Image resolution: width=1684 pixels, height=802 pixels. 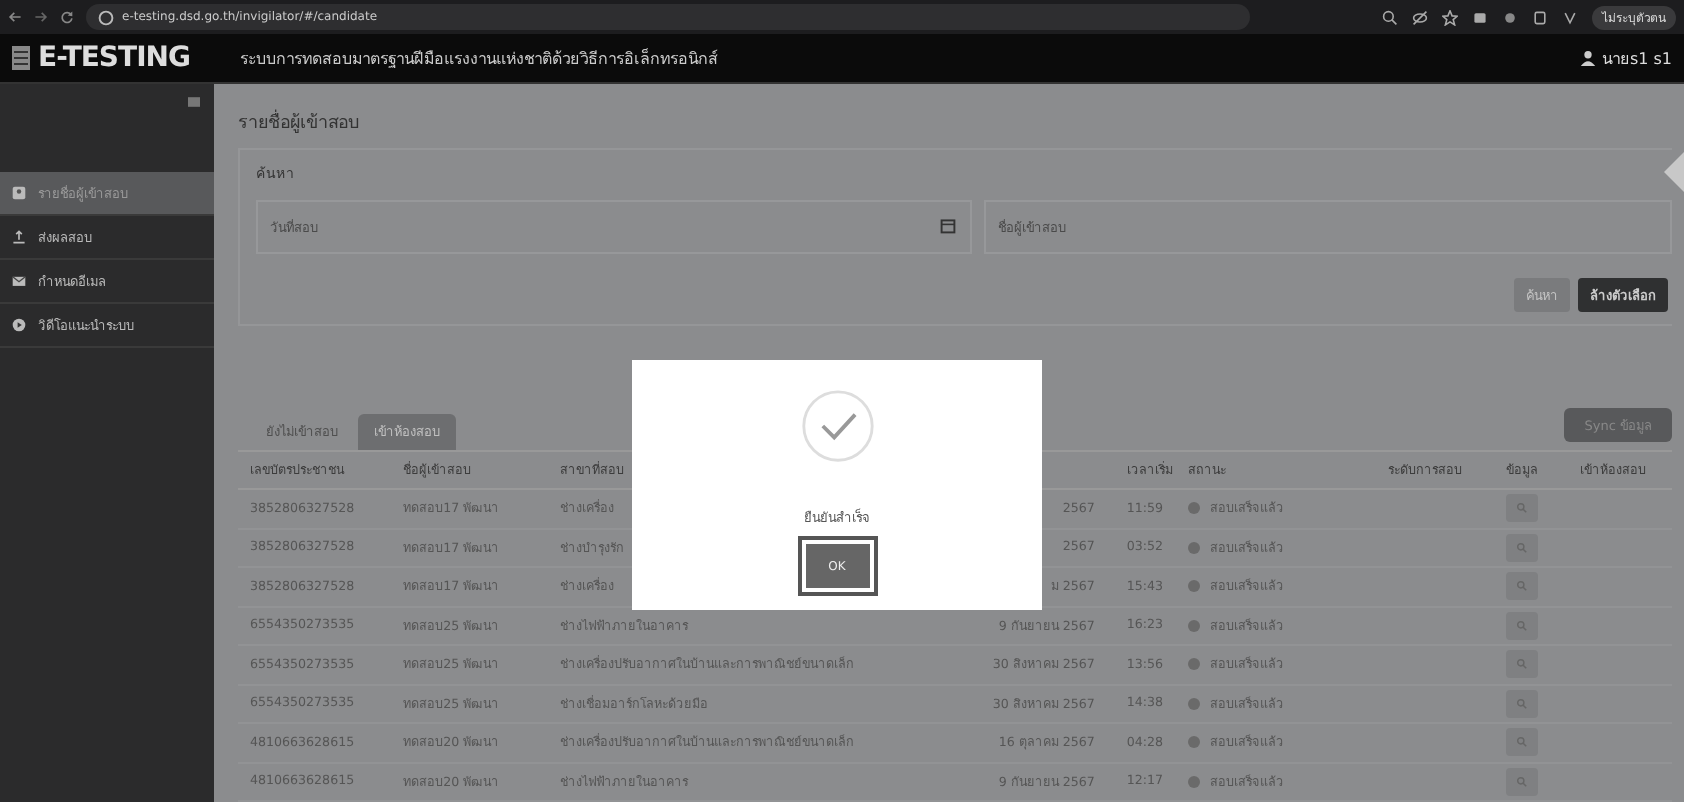 What do you see at coordinates (1587, 58) in the screenshot?
I see `user-icon` at bounding box center [1587, 58].